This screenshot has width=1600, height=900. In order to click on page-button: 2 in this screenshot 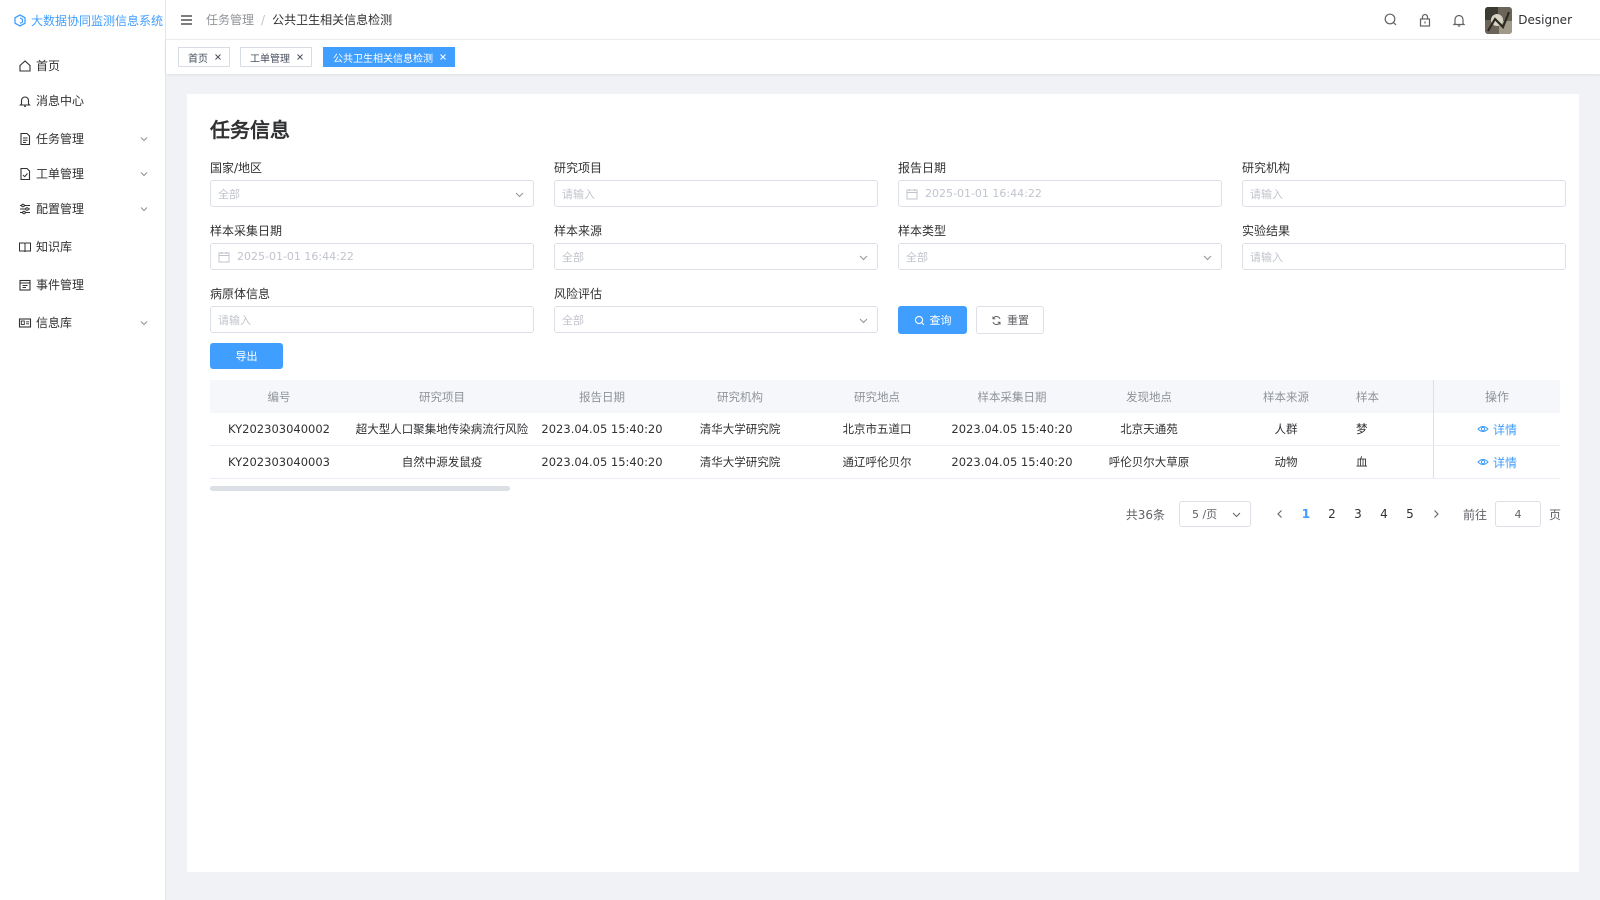, I will do `click(1332, 514)`.